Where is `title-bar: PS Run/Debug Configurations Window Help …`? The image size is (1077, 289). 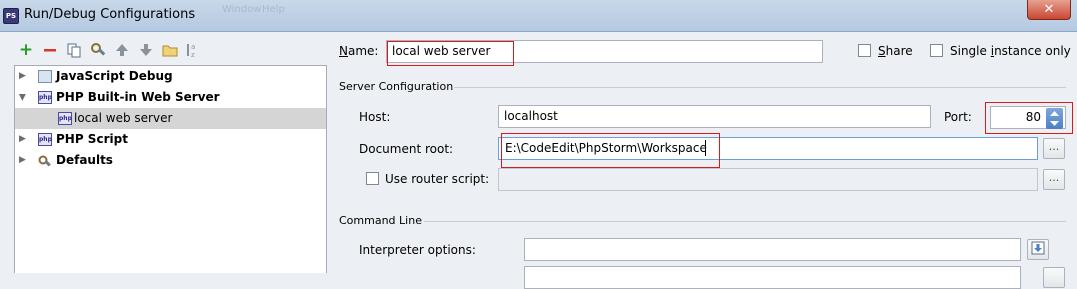
title-bar: PS Run/Debug Configurations Window Help … is located at coordinates (538, 16).